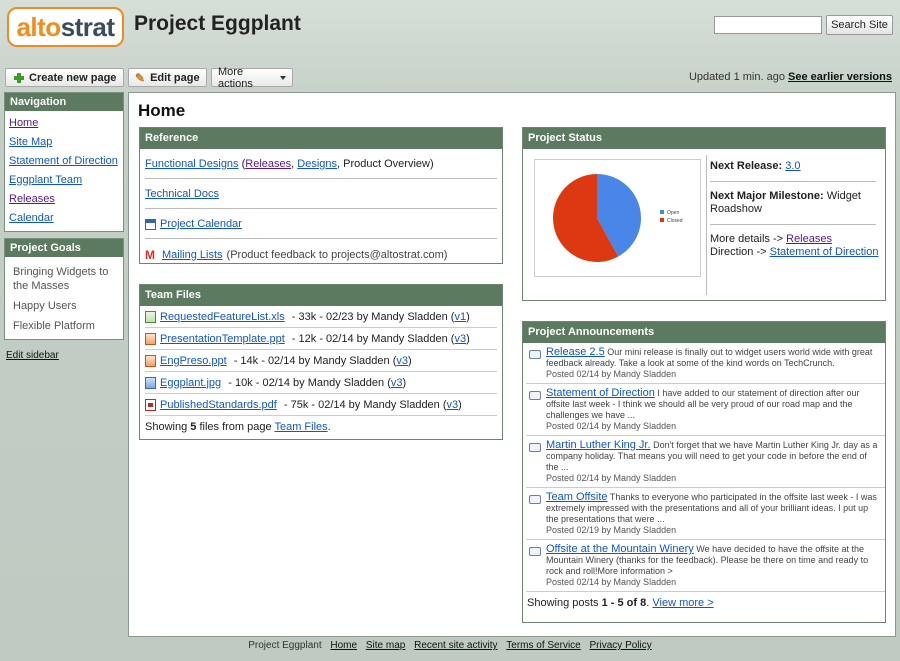 The image size is (900, 661). I want to click on nav-item-calendar: Calendar, so click(31, 218).